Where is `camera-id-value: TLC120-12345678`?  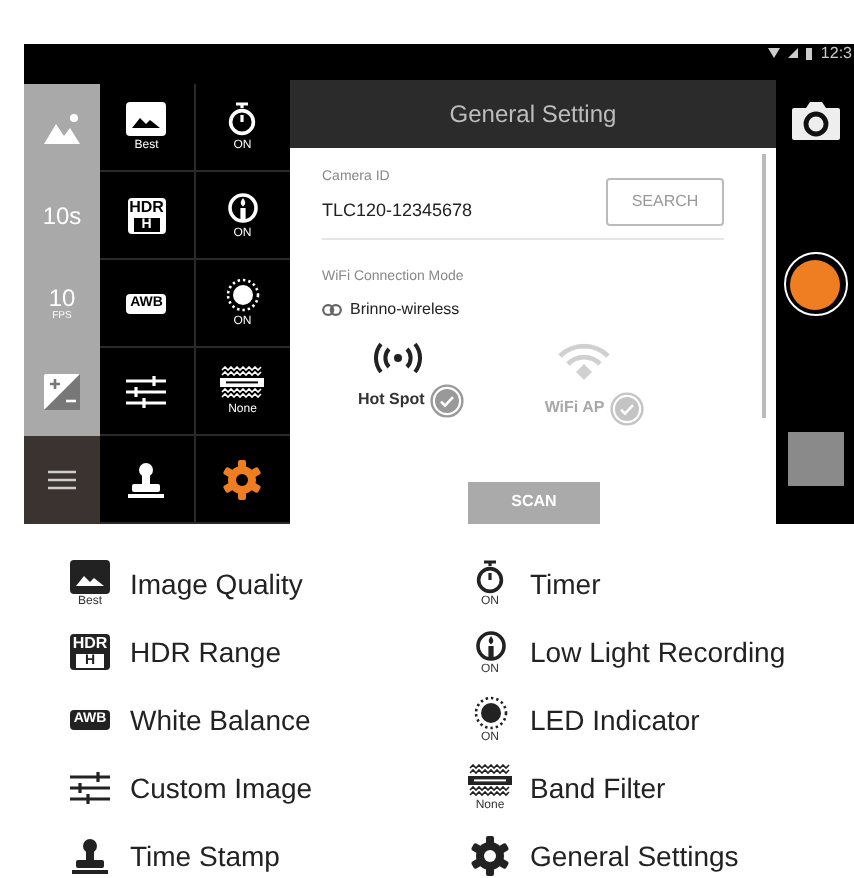
camera-id-value: TLC120-12345678 is located at coordinates (397, 210).